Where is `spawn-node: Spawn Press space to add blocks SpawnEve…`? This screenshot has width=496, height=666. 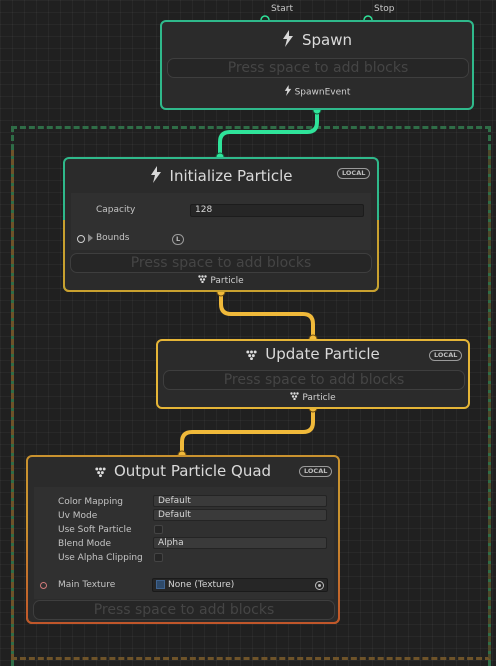 spawn-node: Spawn Press space to add blocks SpawnEve… is located at coordinates (317, 65).